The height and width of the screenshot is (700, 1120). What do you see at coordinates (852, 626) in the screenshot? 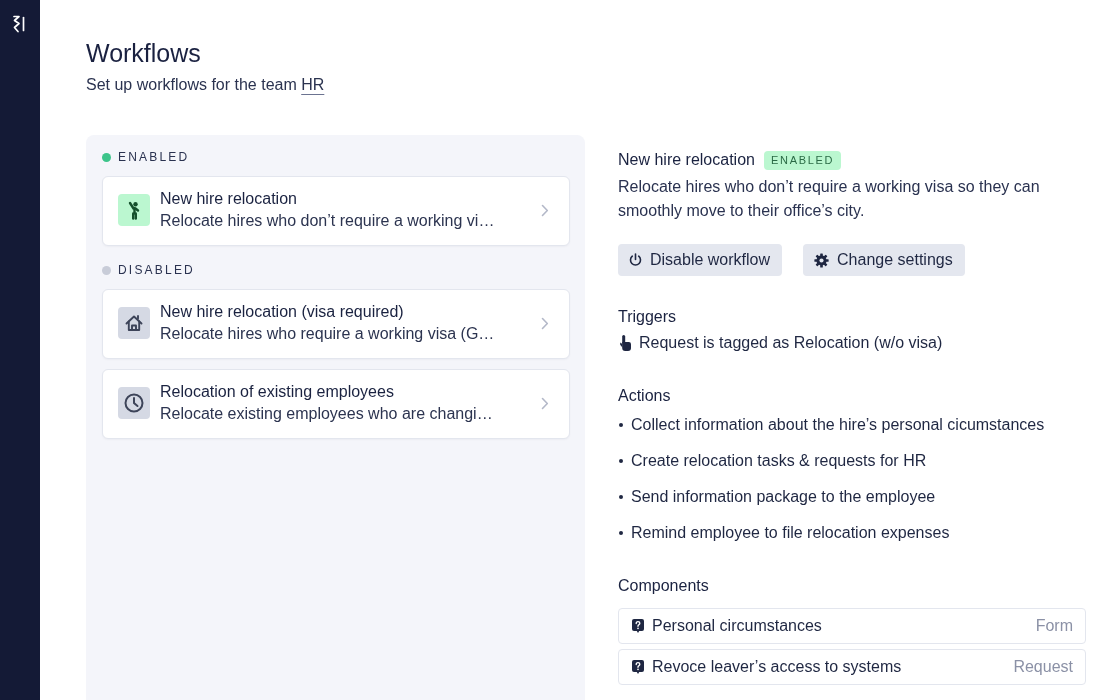
I see `component-row: Personal circumstances Form` at bounding box center [852, 626].